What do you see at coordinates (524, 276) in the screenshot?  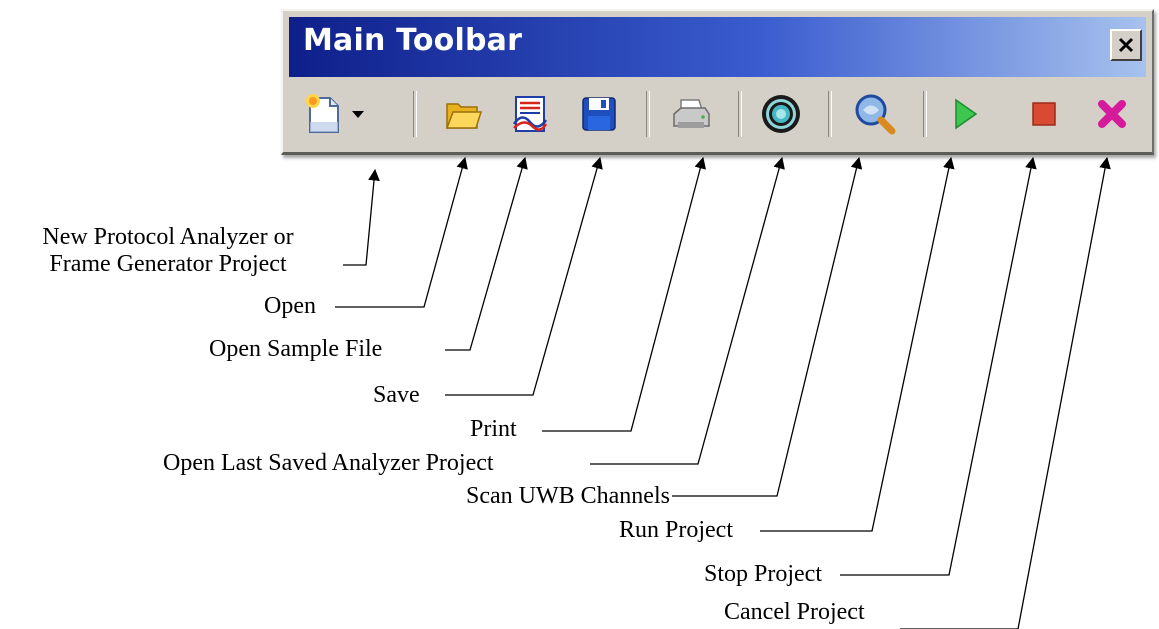 I see `leader-save` at bounding box center [524, 276].